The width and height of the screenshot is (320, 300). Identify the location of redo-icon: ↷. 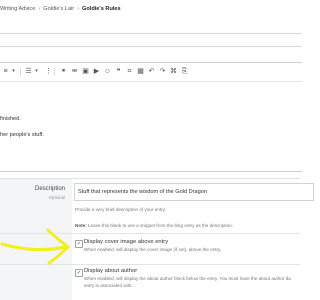
(162, 71).